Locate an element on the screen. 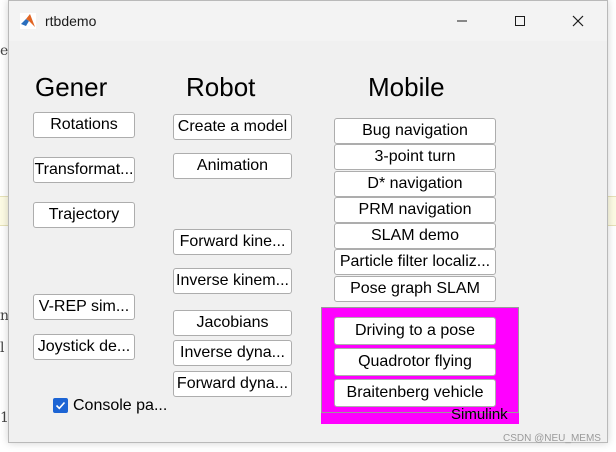  close-icon is located at coordinates (578, 21).